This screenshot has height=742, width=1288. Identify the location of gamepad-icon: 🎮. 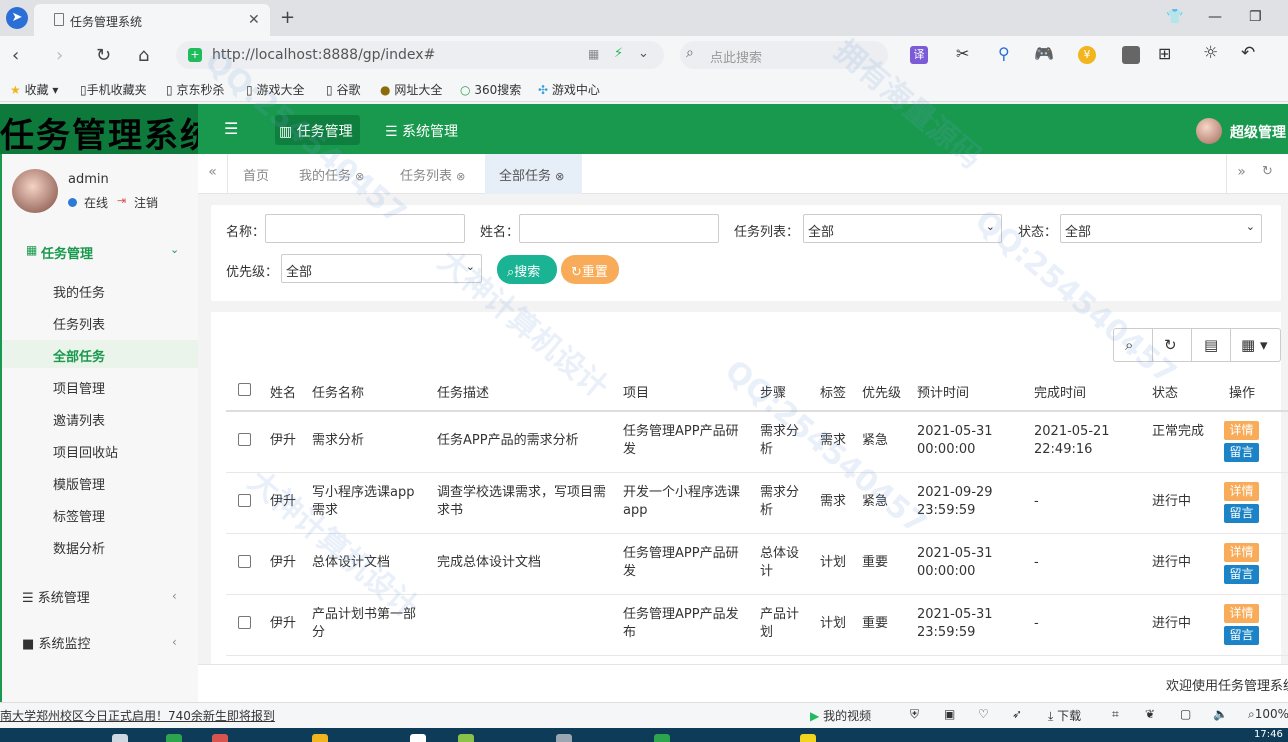
(1044, 53).